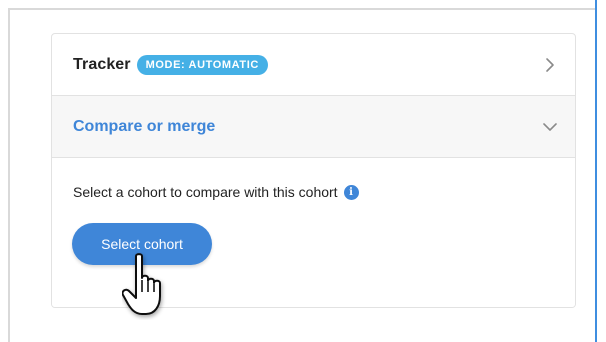  Describe the element at coordinates (202, 64) in the screenshot. I see `mode-badge: MODE: AUTOMATIC` at that location.